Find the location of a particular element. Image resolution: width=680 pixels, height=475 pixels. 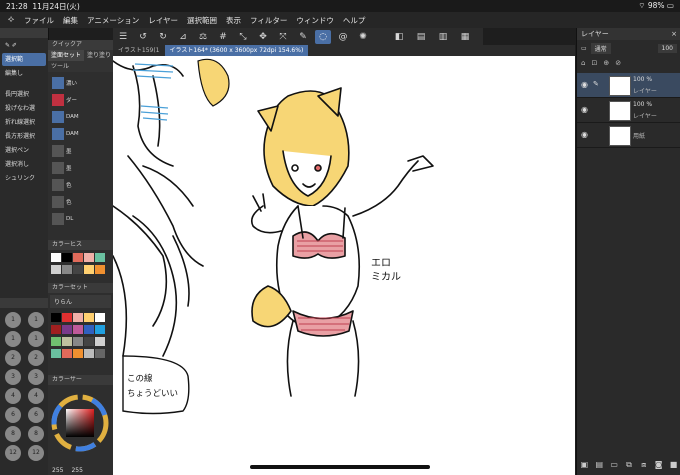

tab-brush-set: 塗面セット is located at coordinates (66, 55).